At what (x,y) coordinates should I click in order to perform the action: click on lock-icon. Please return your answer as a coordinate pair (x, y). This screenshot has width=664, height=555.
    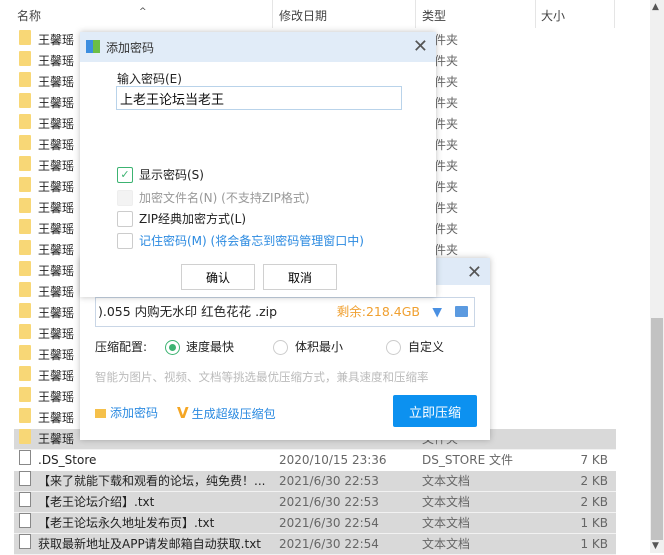
    Looking at the image, I should click on (100, 413).